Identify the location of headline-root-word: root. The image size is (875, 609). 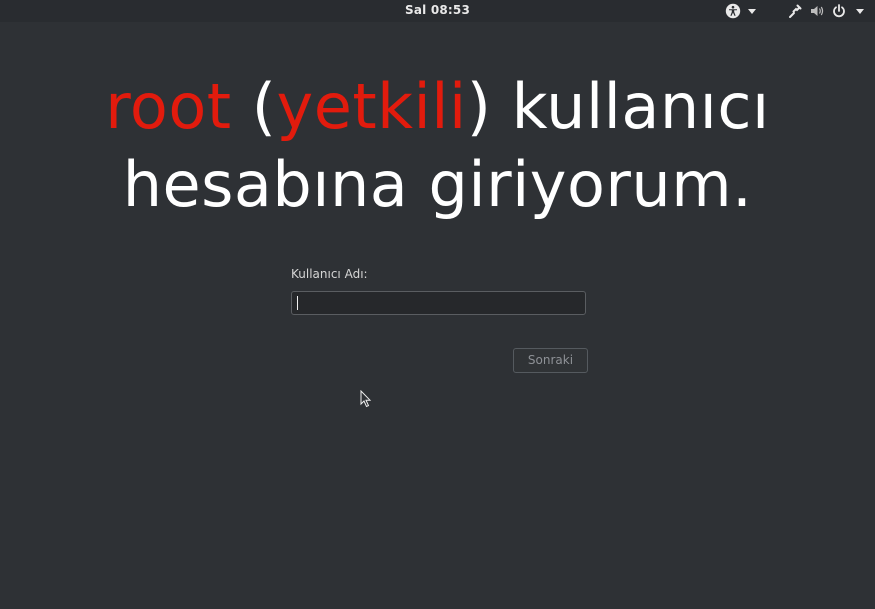
(168, 106).